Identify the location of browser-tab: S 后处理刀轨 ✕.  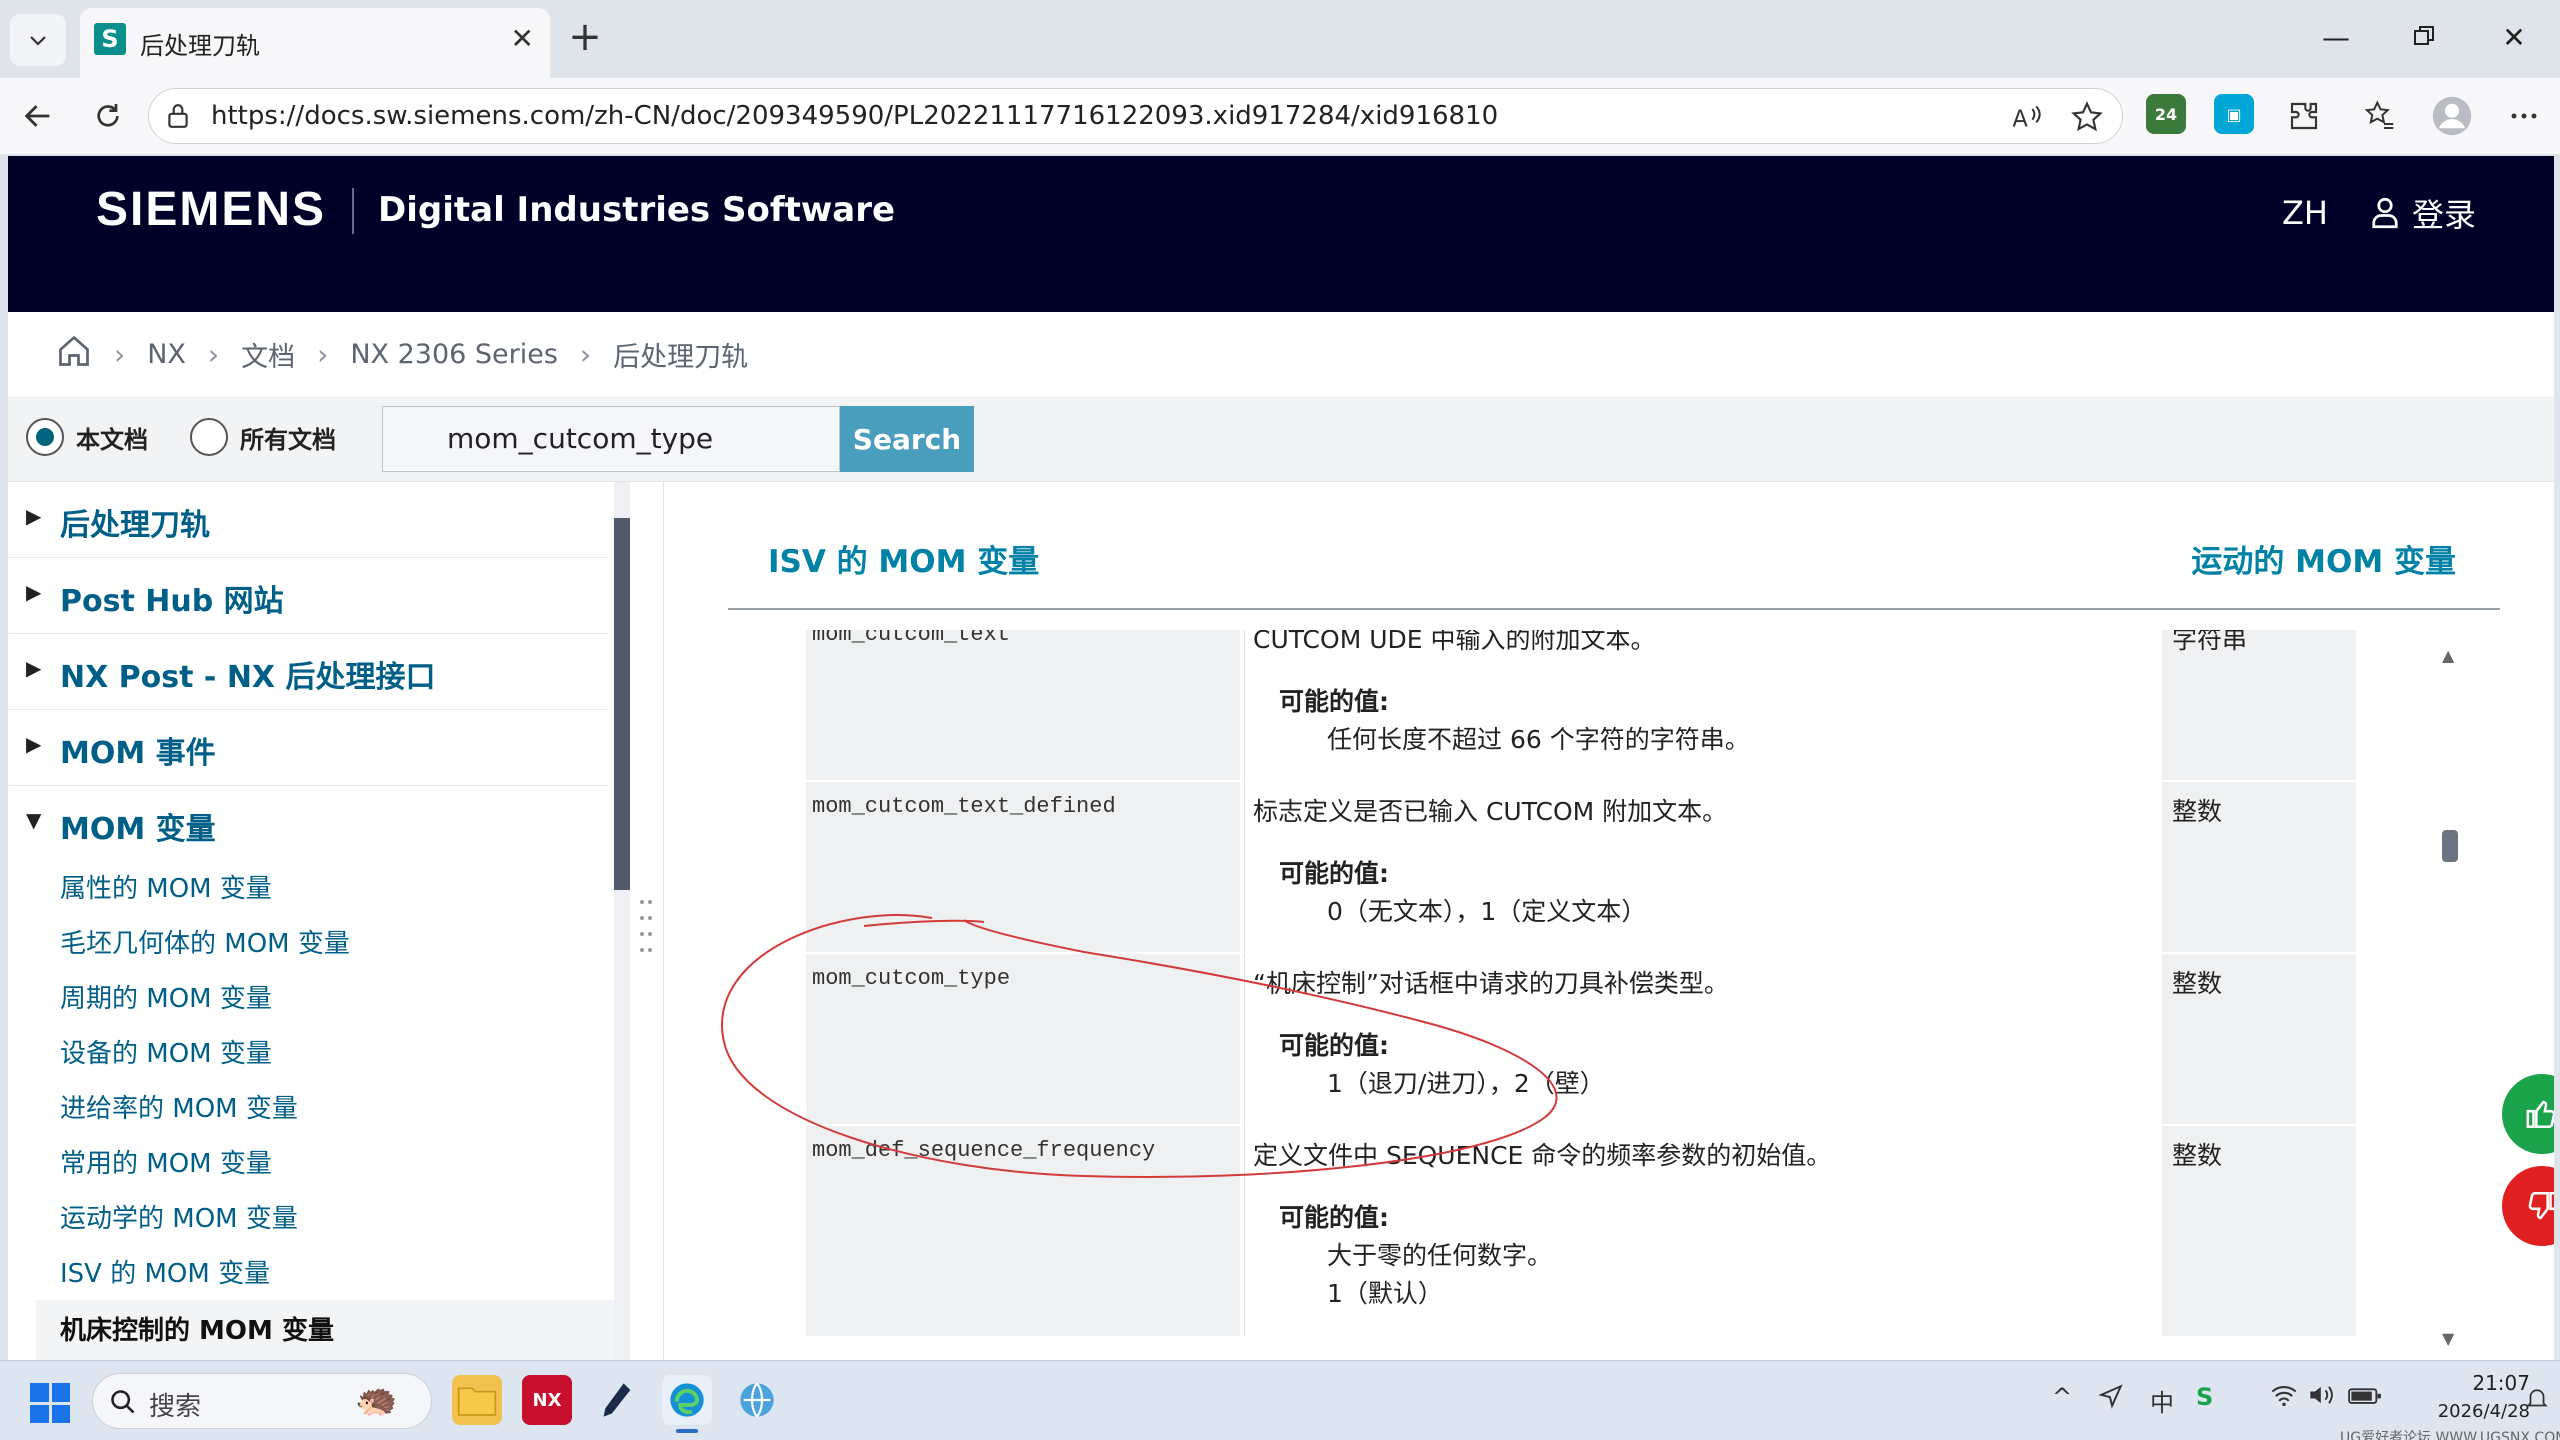
(315, 43).